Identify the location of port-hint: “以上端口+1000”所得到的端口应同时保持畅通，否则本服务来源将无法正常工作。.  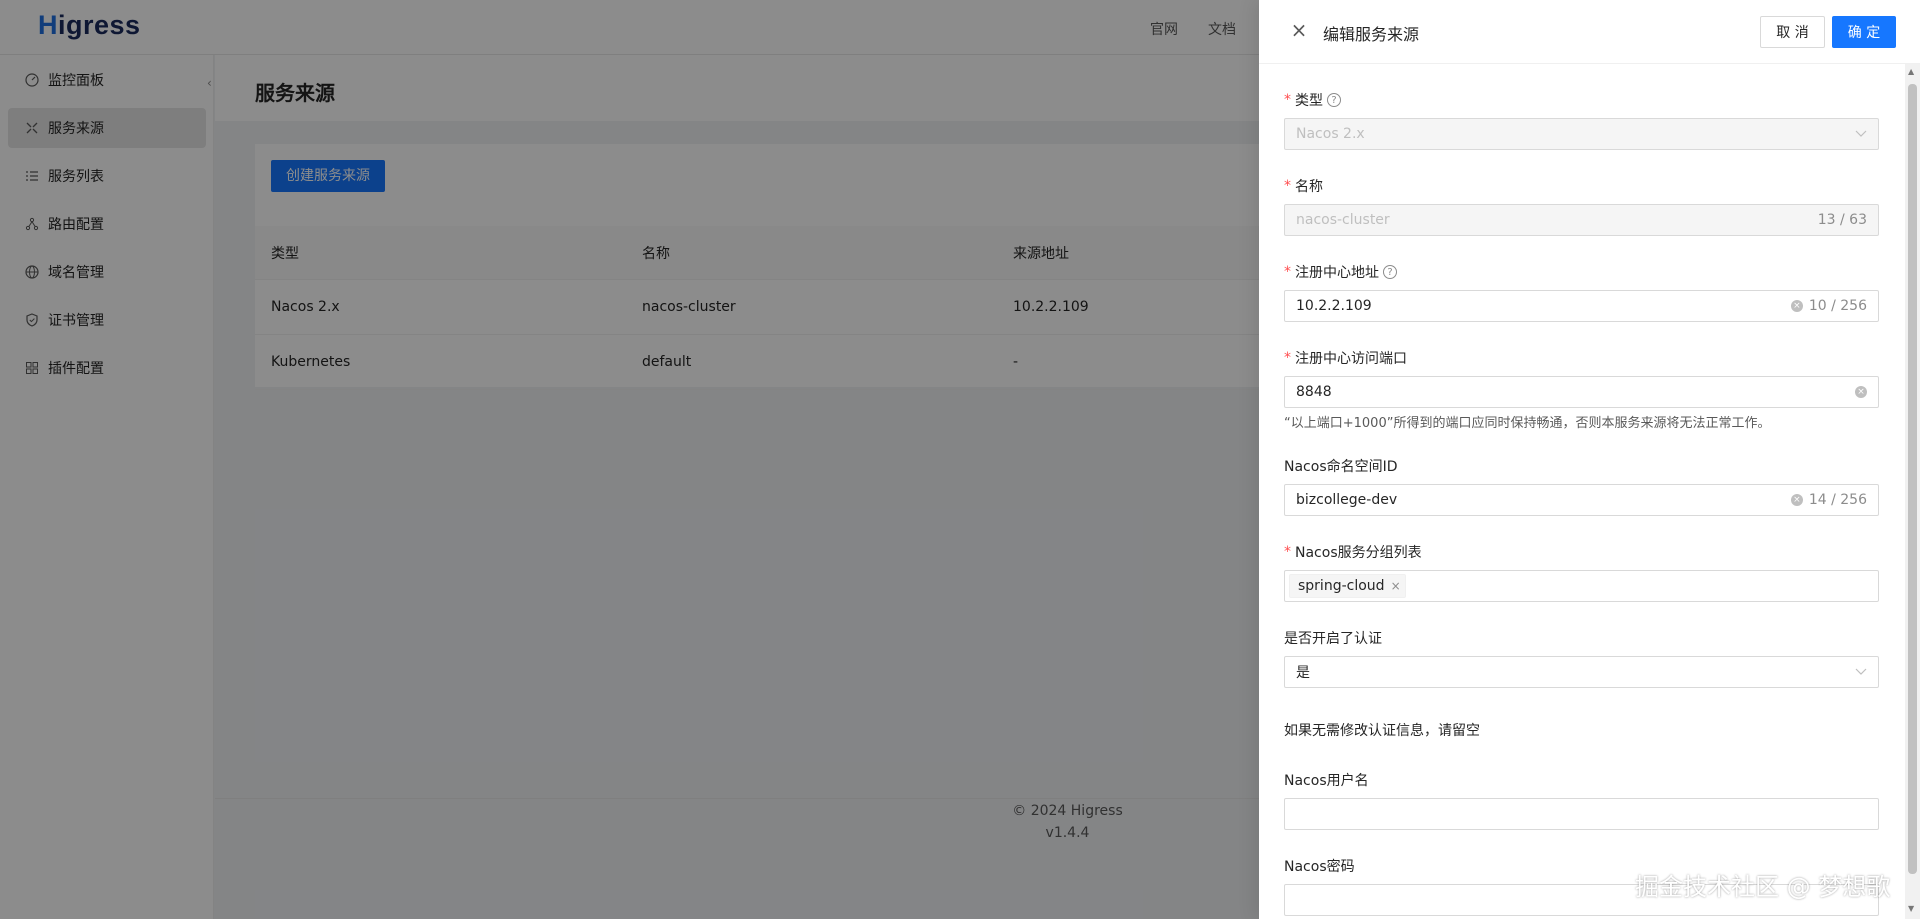
(1527, 423).